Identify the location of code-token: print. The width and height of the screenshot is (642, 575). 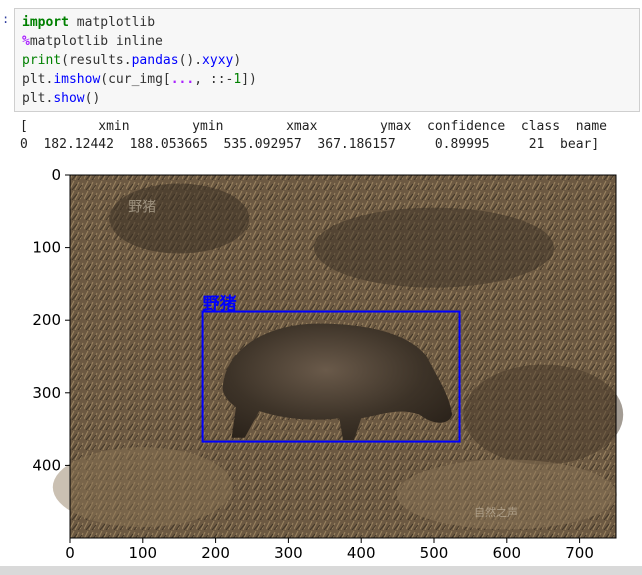
(42, 60).